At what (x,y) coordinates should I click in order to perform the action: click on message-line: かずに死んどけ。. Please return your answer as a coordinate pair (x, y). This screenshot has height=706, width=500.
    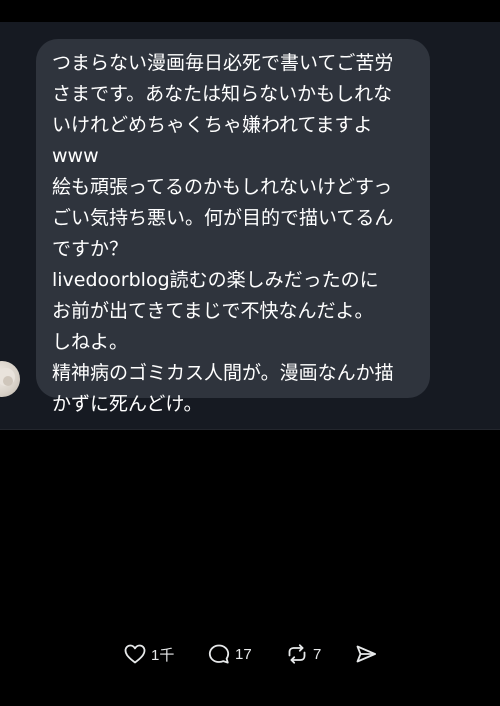
    Looking at the image, I should click on (127, 404).